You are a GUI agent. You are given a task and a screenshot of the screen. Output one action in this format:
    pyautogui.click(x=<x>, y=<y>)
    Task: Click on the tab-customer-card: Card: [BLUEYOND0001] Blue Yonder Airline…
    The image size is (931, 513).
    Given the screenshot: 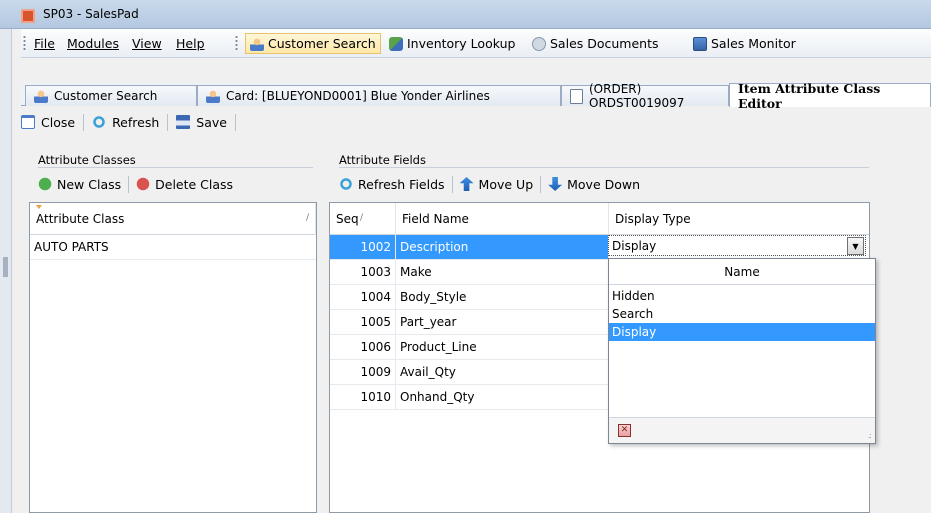 What is the action you would take?
    pyautogui.click(x=379, y=95)
    